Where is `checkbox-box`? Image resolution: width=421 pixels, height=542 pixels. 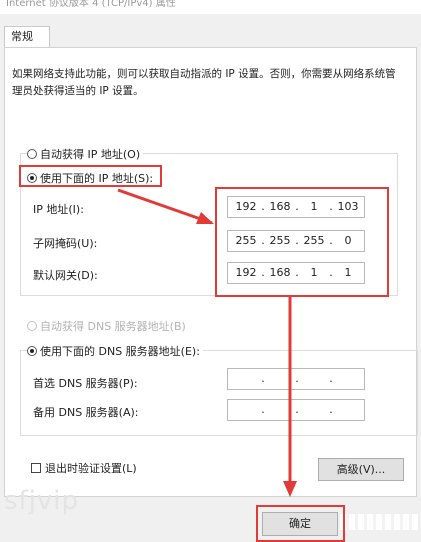
checkbox-box is located at coordinates (36, 468).